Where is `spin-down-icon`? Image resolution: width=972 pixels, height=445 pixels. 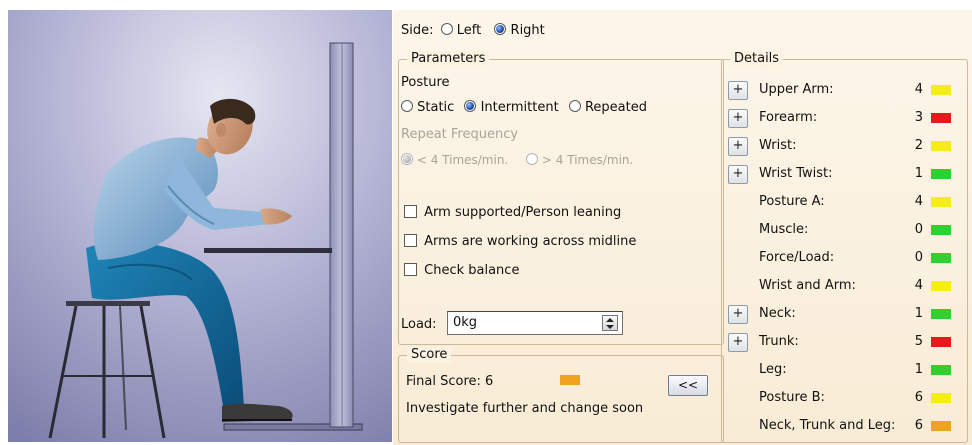 spin-down-icon is located at coordinates (610, 327).